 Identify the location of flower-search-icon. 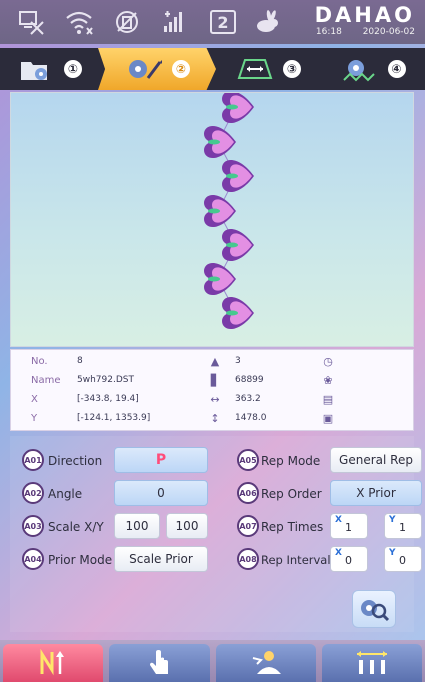
(375, 611).